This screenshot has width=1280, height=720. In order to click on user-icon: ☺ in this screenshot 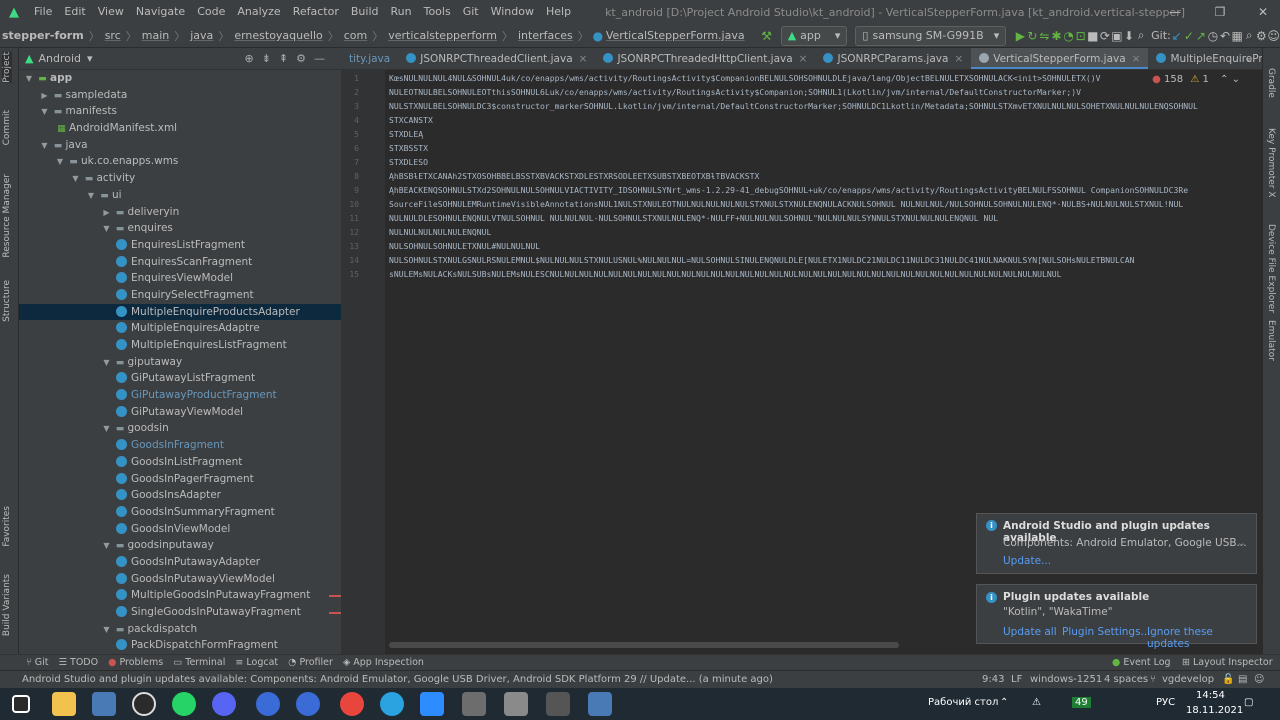, I will do `click(1273, 36)`.